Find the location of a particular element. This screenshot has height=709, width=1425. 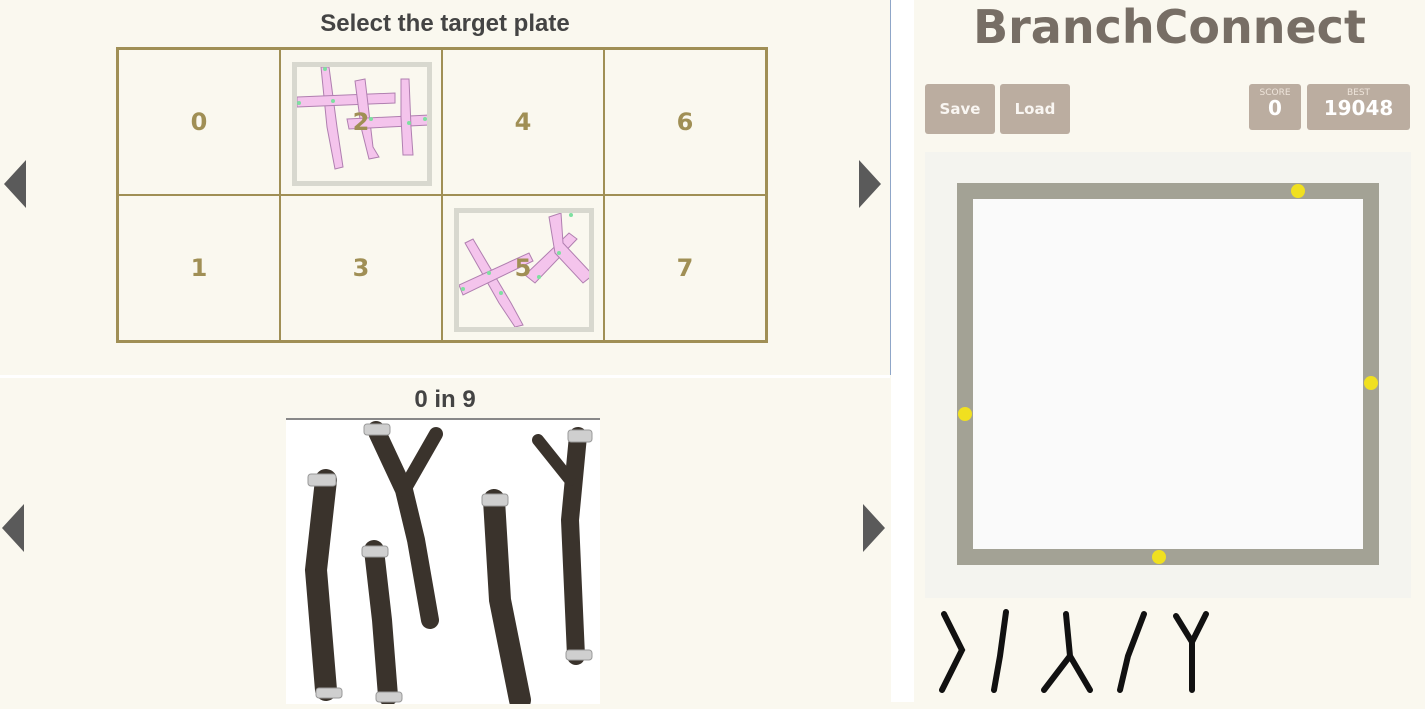

plate-cell-label: 4 is located at coordinates (523, 122).